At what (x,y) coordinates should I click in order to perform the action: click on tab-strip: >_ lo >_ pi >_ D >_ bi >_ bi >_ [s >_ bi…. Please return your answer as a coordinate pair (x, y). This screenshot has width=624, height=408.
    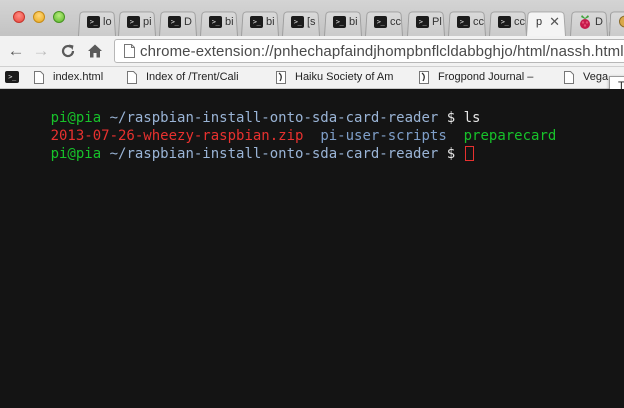
    Looking at the image, I should click on (312, 18).